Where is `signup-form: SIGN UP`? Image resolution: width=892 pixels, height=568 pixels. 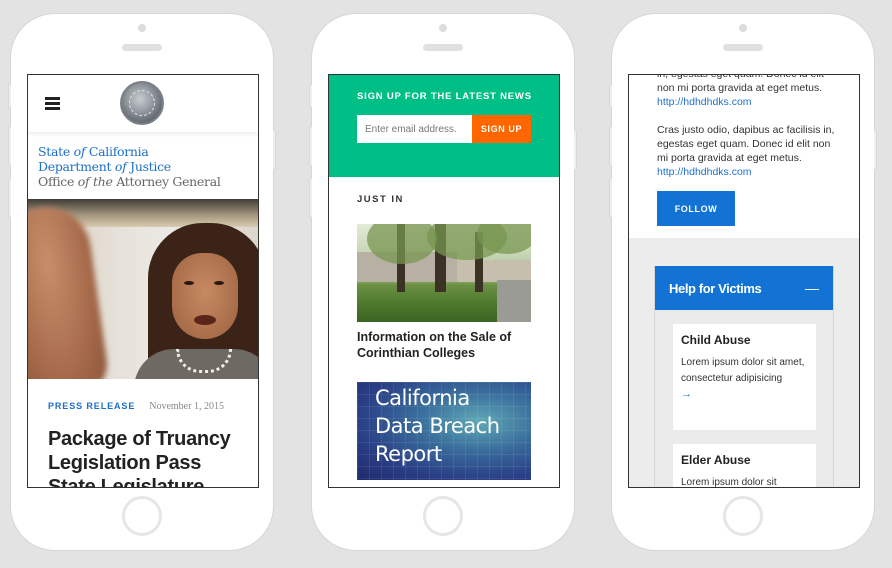 signup-form: SIGN UP is located at coordinates (458, 129).